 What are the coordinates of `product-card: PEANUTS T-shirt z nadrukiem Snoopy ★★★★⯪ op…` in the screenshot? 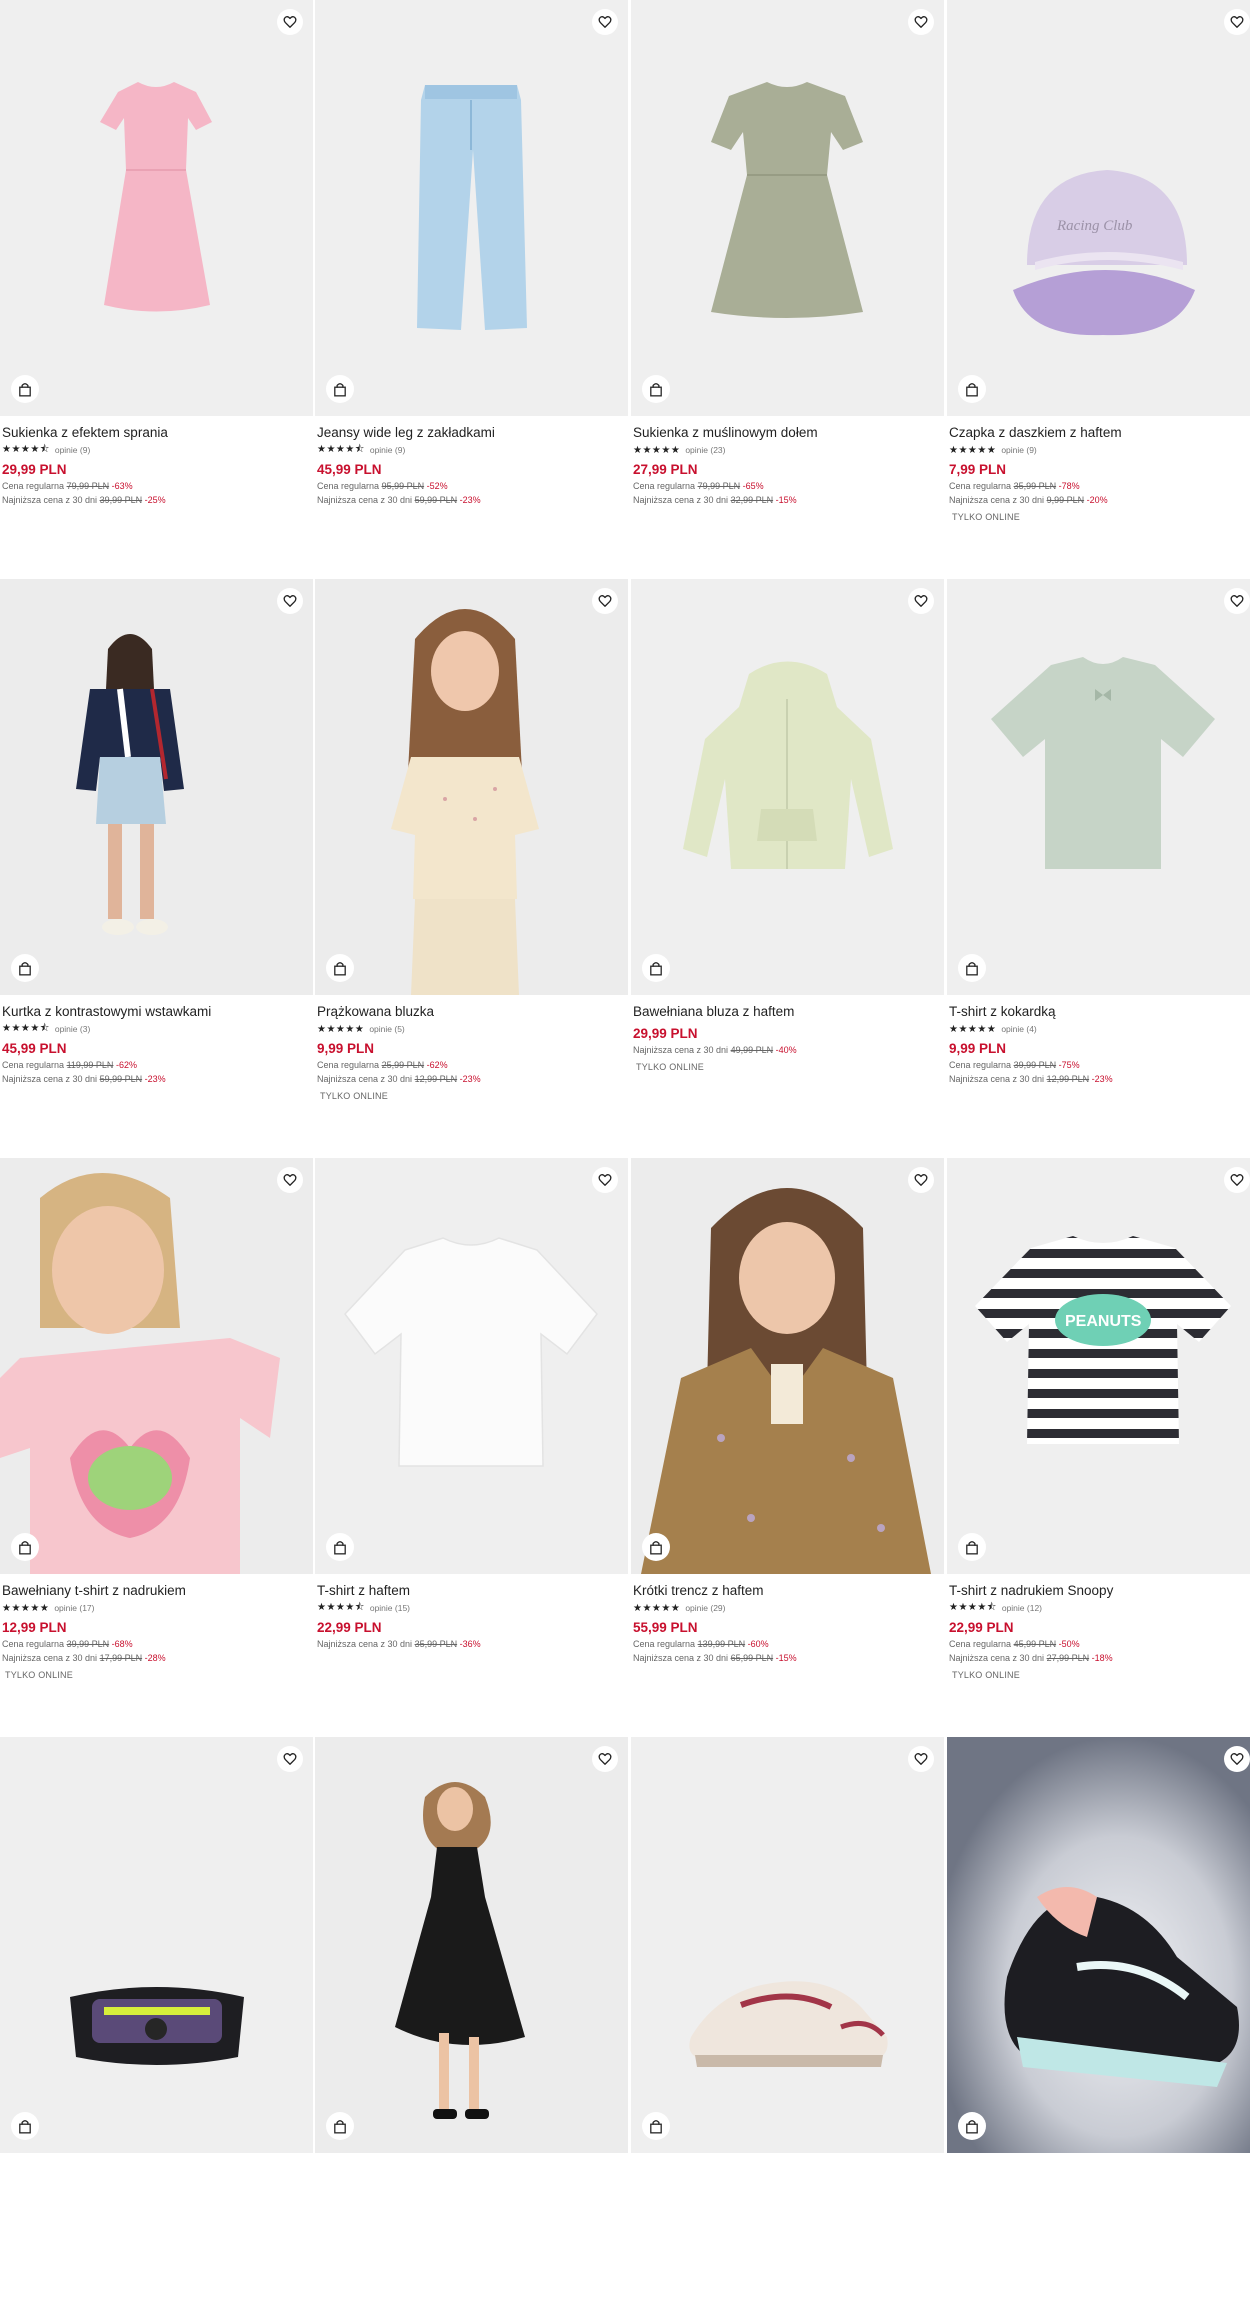 It's located at (1098, 1447).